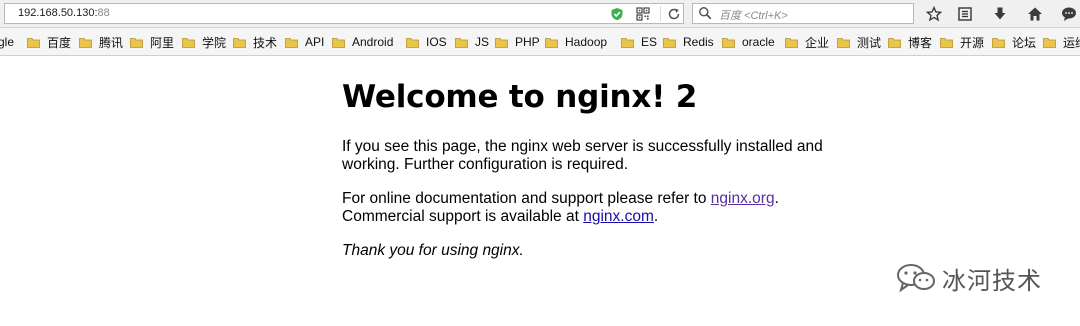  Describe the element at coordinates (617, 14) in the screenshot. I see `shield-icon` at that location.